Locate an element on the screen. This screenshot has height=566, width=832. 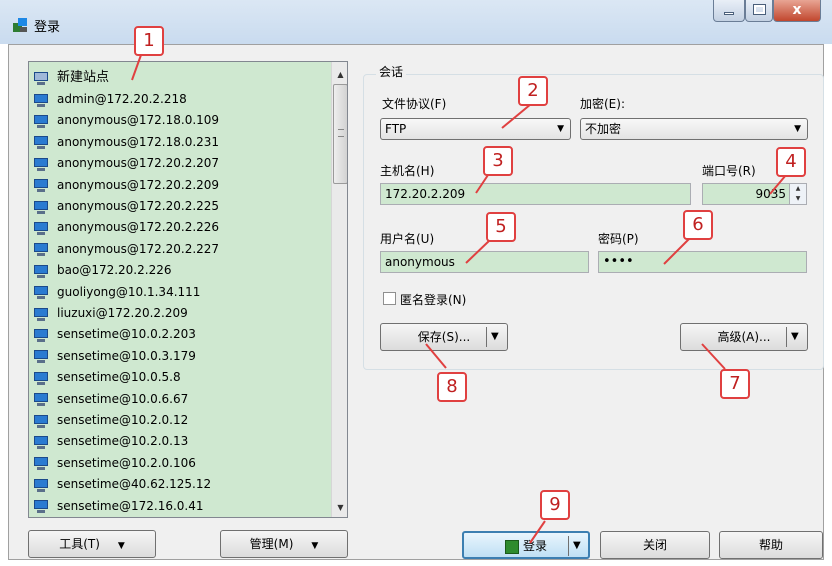
callout-8-pointer is located at coordinates (436, 356).